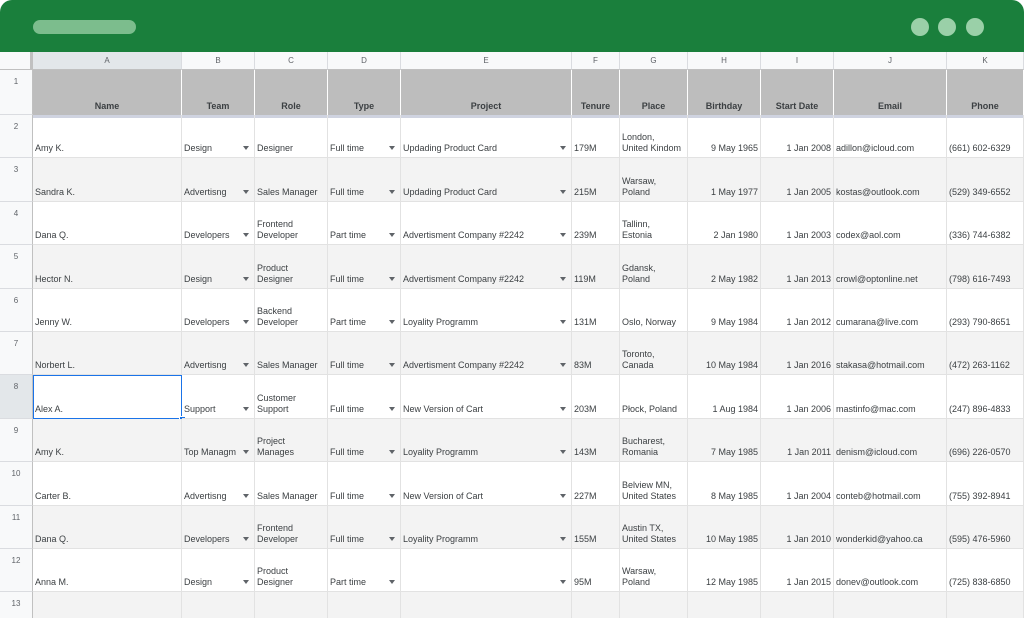 The width and height of the screenshot is (1024, 618). I want to click on row-header-9: 9, so click(16, 440).